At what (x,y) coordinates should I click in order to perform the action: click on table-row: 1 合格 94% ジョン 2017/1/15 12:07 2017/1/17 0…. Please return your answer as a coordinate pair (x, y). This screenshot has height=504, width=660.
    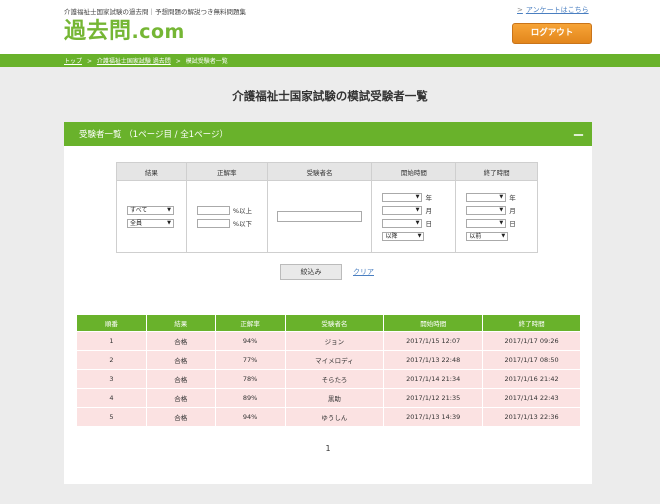
    Looking at the image, I should click on (328, 341).